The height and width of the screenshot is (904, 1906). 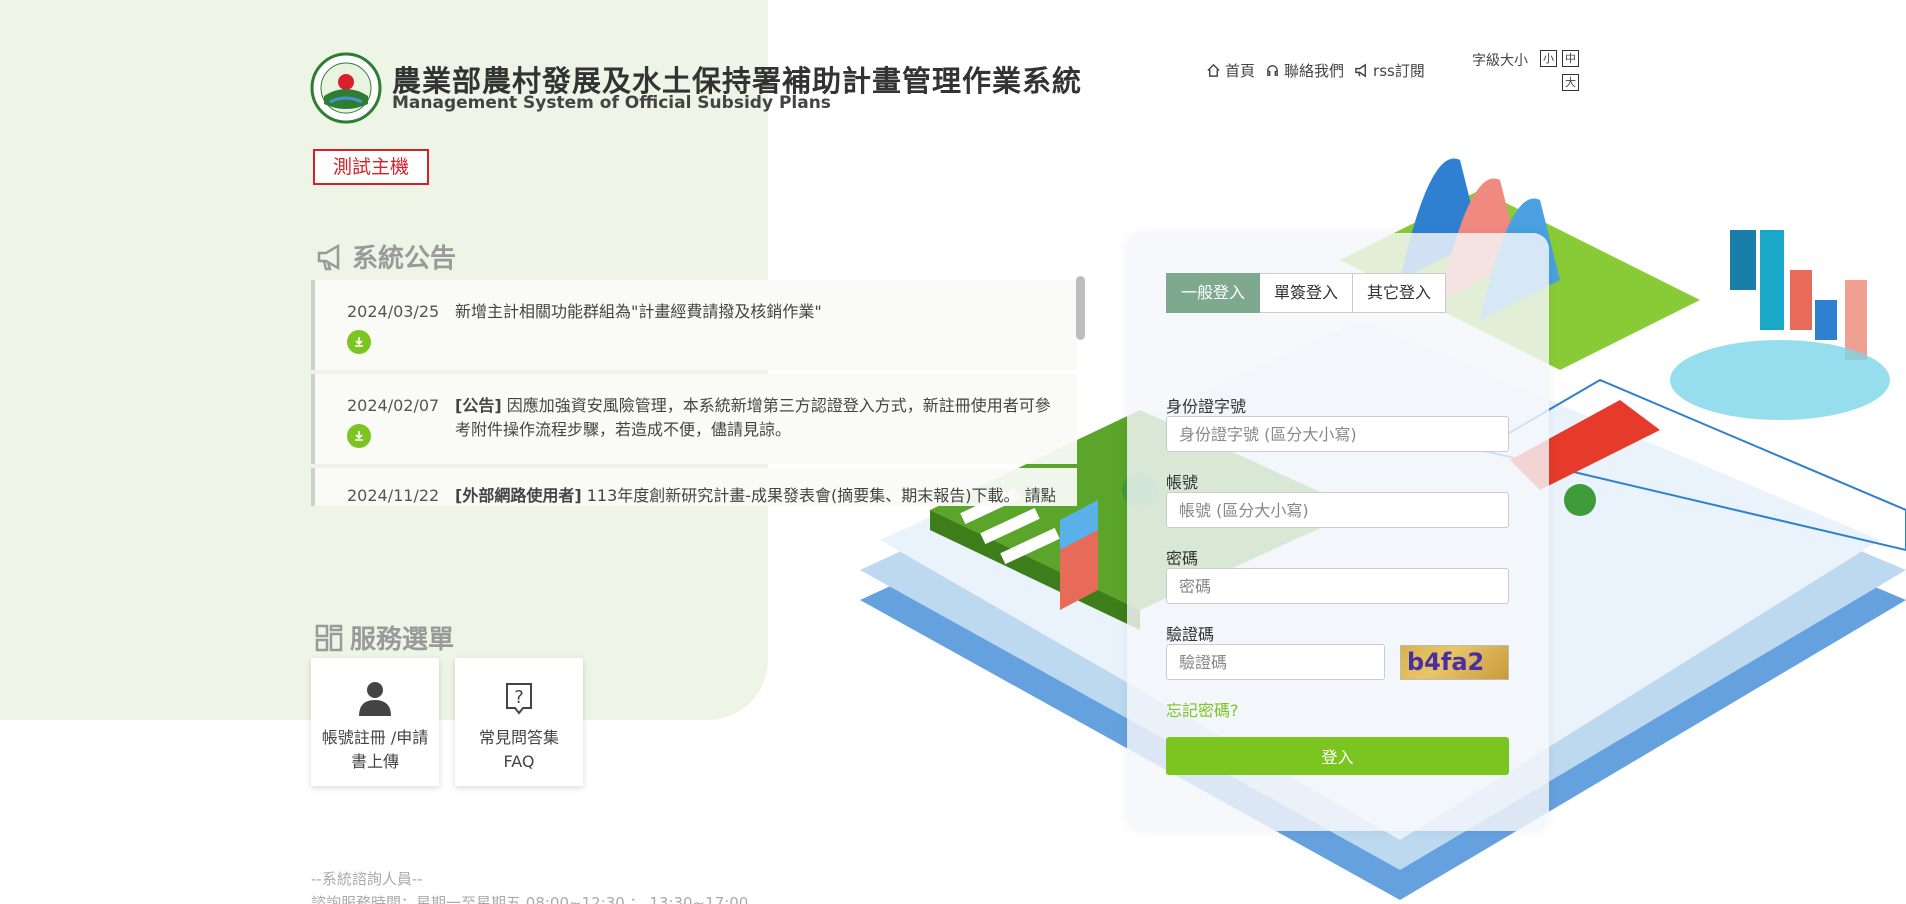 What do you see at coordinates (329, 637) in the screenshot?
I see `grid-menu-icon` at bounding box center [329, 637].